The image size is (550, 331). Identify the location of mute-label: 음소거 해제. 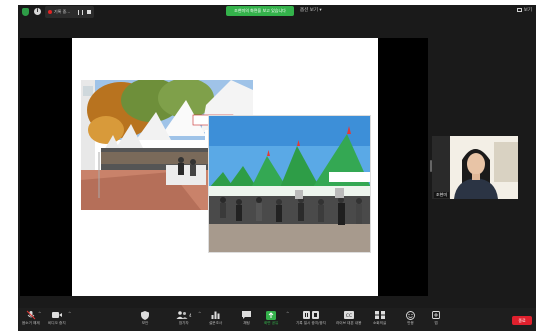
(31, 323).